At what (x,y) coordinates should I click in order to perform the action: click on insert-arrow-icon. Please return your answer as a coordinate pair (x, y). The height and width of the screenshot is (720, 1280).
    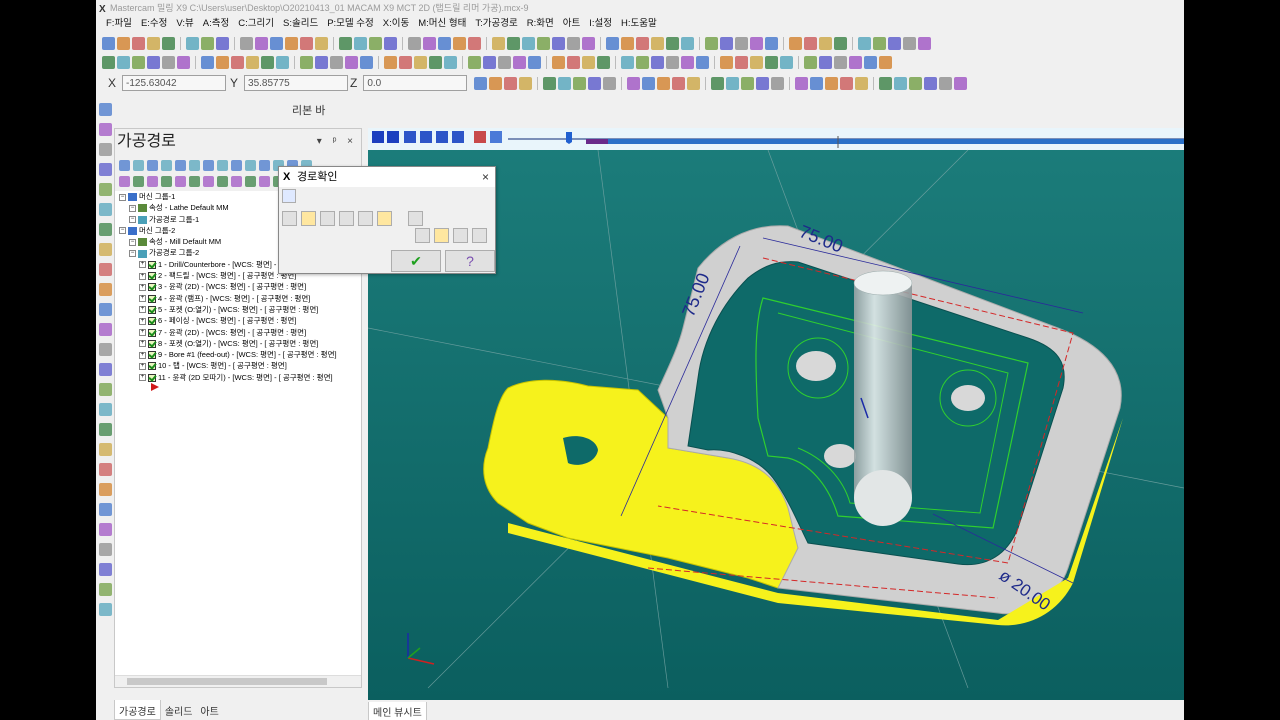
    Looking at the image, I should click on (238, 388).